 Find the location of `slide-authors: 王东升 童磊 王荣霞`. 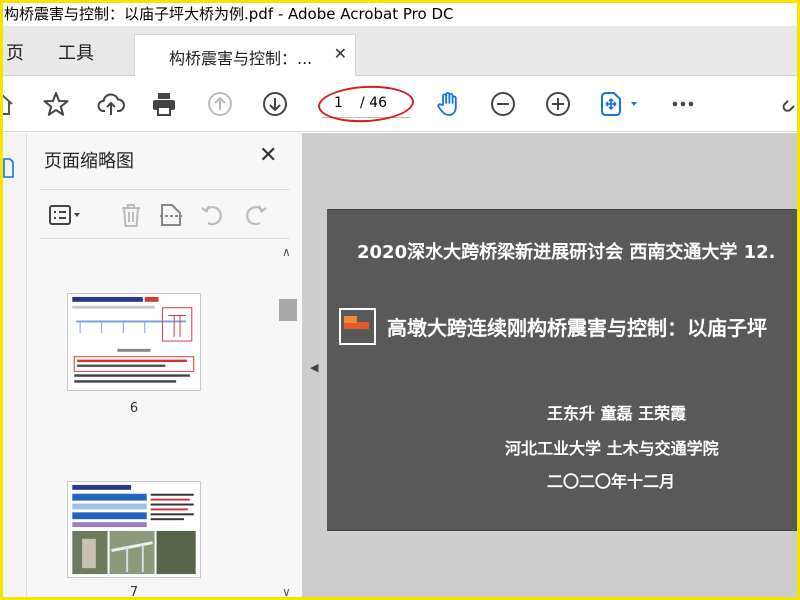

slide-authors: 王东升 童磊 王荣霞 is located at coordinates (617, 413).